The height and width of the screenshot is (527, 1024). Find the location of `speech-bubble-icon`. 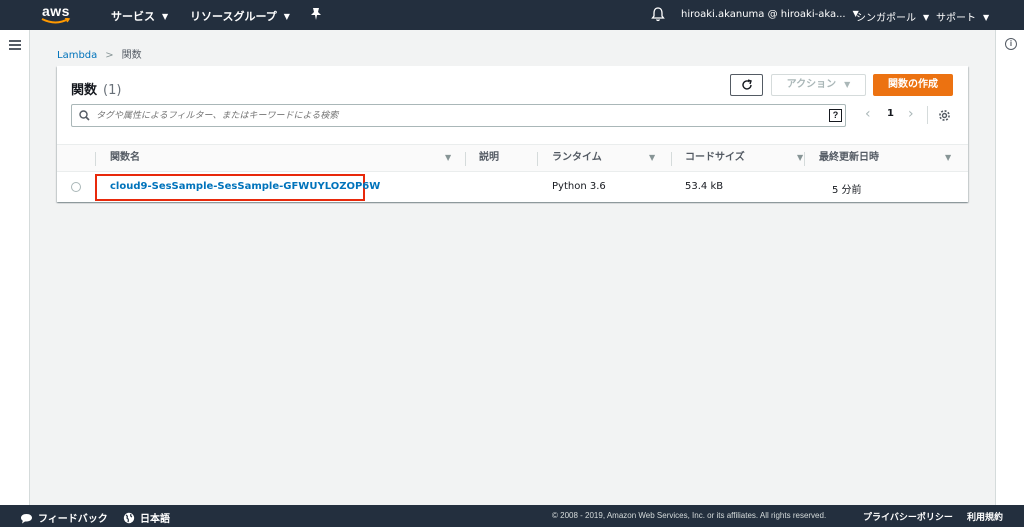

speech-bubble-icon is located at coordinates (26, 519).